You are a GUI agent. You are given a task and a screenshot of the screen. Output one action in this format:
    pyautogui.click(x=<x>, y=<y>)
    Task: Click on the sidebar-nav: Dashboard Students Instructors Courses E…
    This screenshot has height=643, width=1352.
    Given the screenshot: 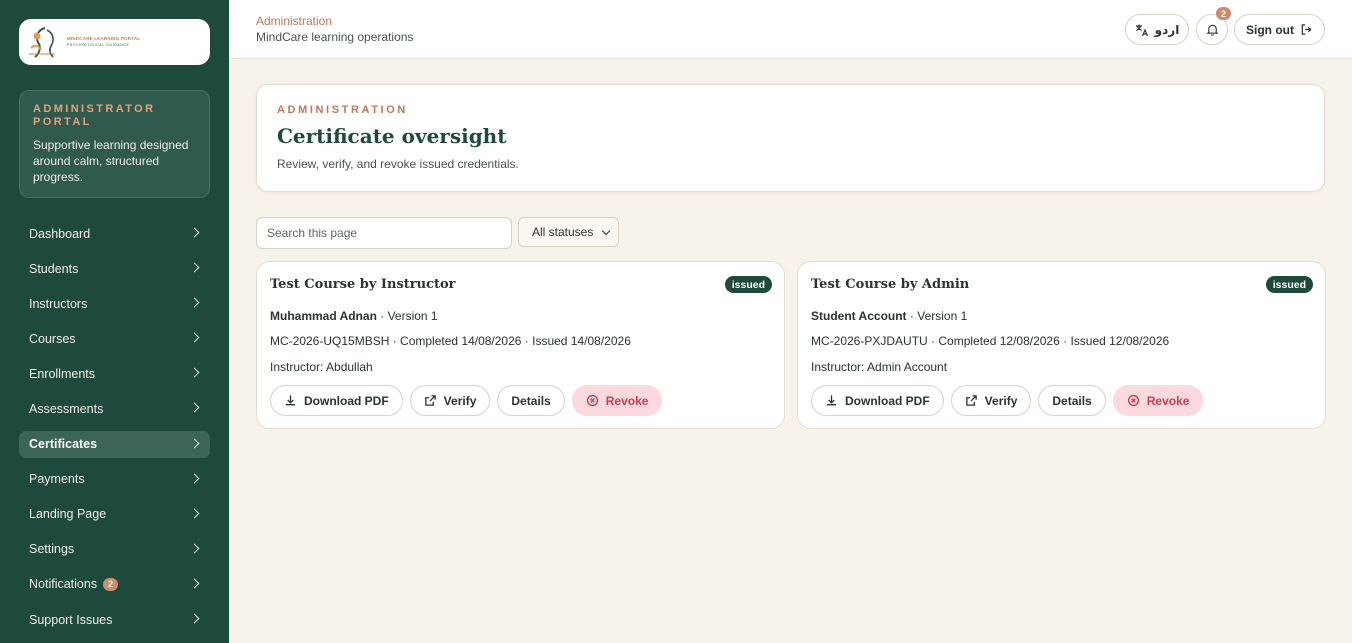 What is the action you would take?
    pyautogui.click(x=114, y=430)
    